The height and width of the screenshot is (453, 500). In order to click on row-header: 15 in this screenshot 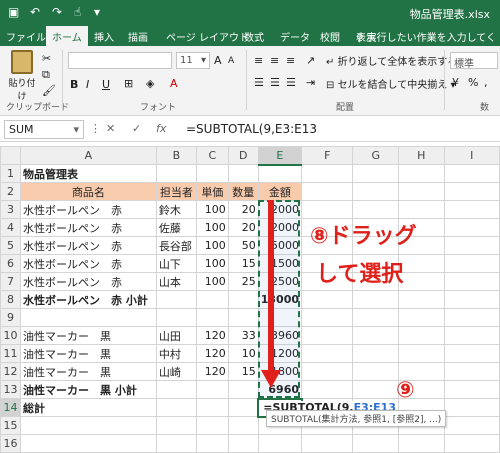, I will do `click(10, 425)`.